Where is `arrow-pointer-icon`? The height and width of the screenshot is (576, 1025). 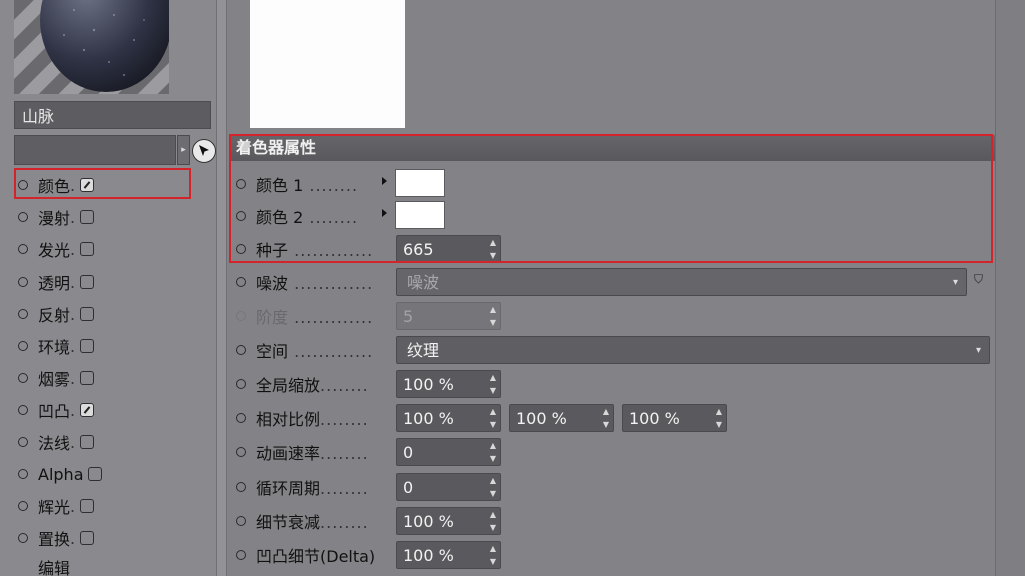
arrow-pointer-icon is located at coordinates (204, 150).